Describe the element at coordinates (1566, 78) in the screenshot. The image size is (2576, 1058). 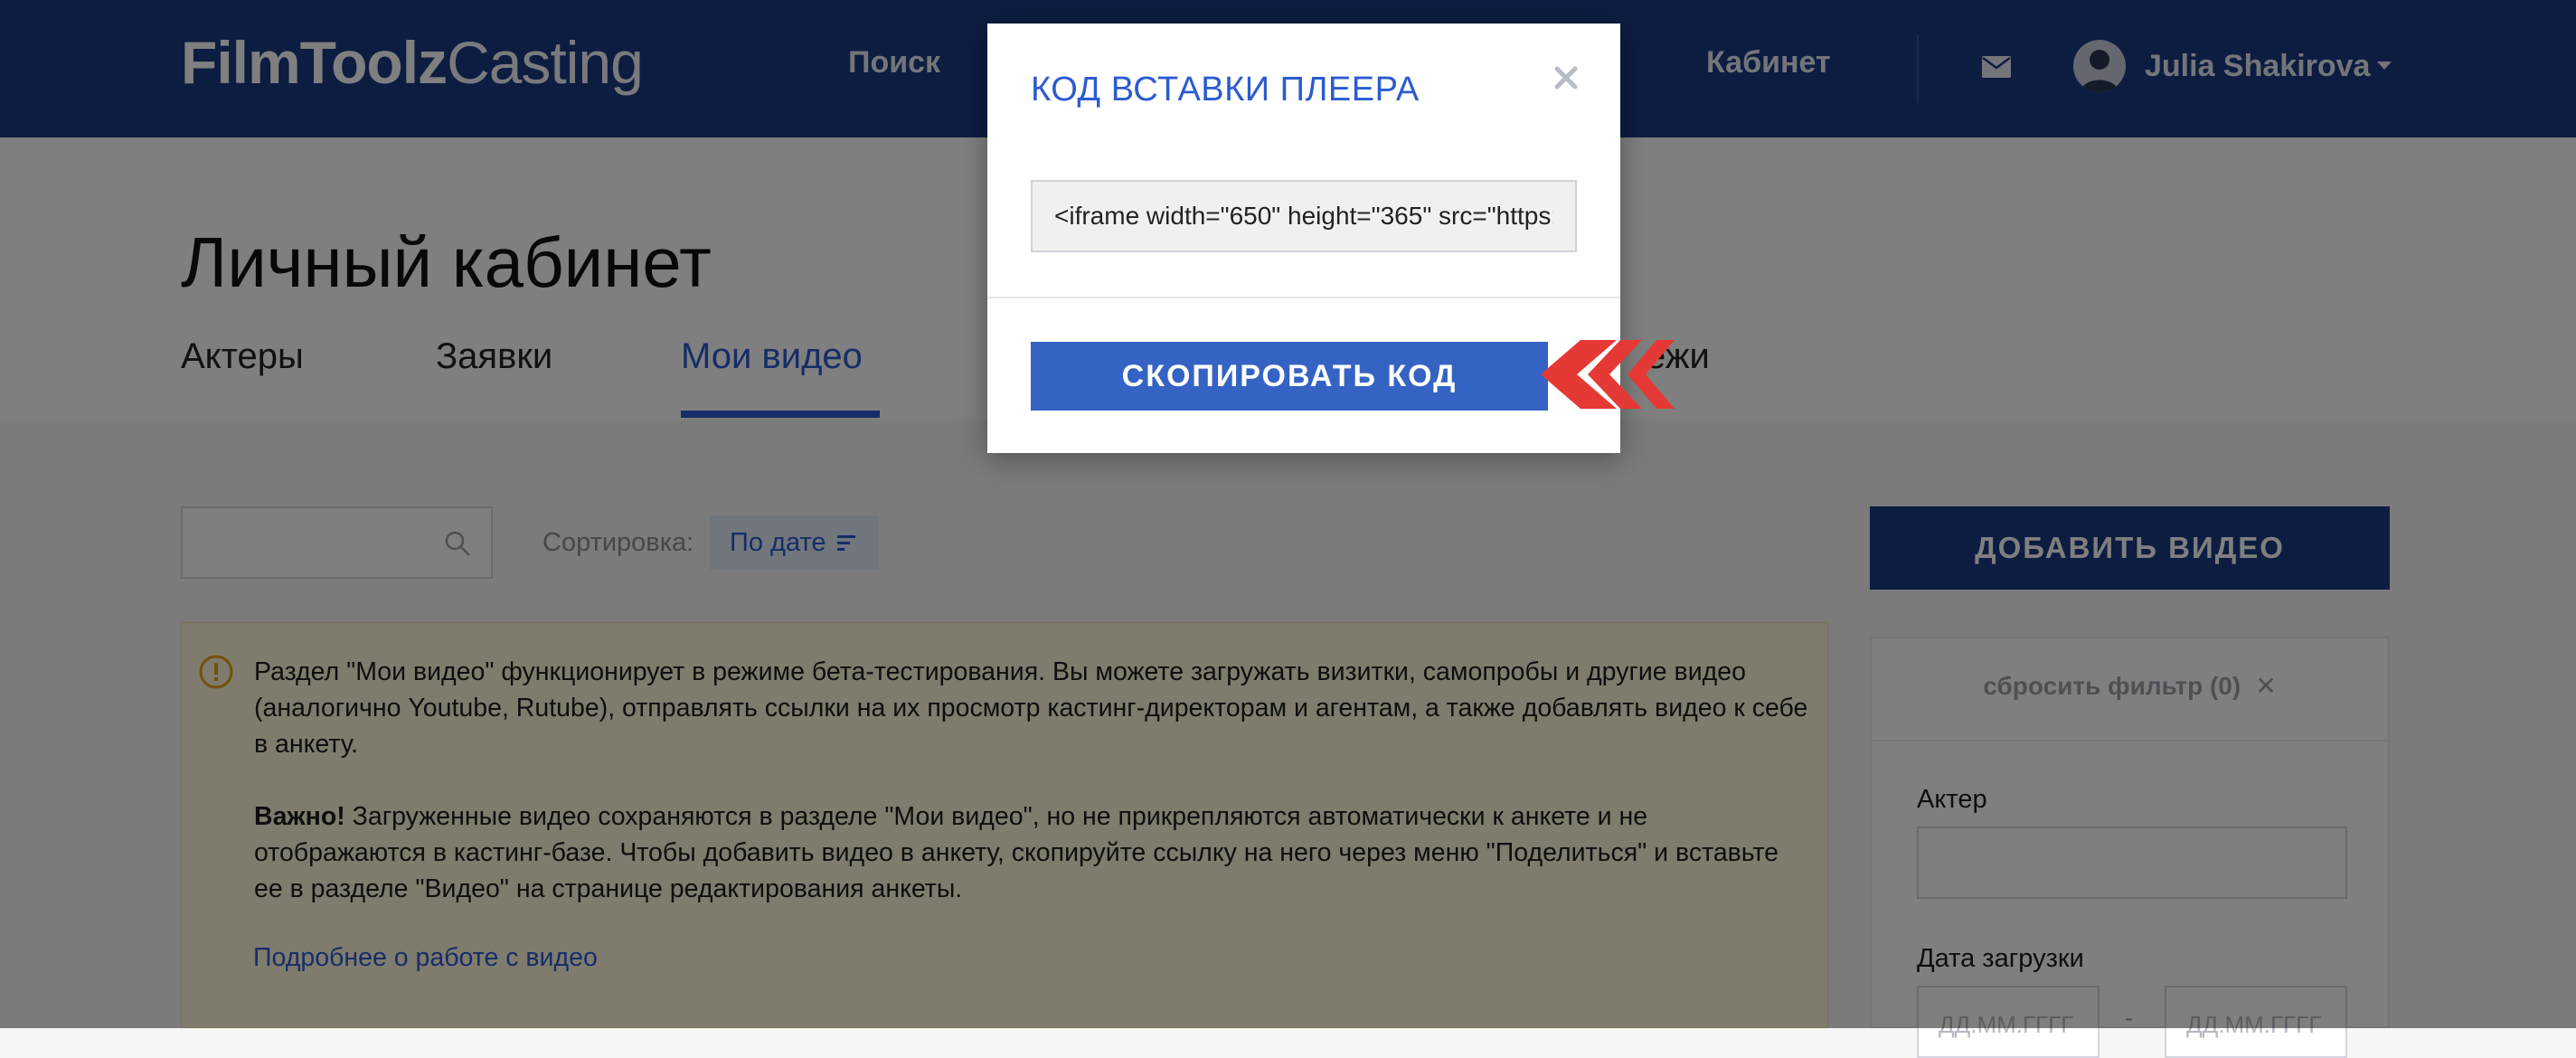
I see `close-icon` at that location.